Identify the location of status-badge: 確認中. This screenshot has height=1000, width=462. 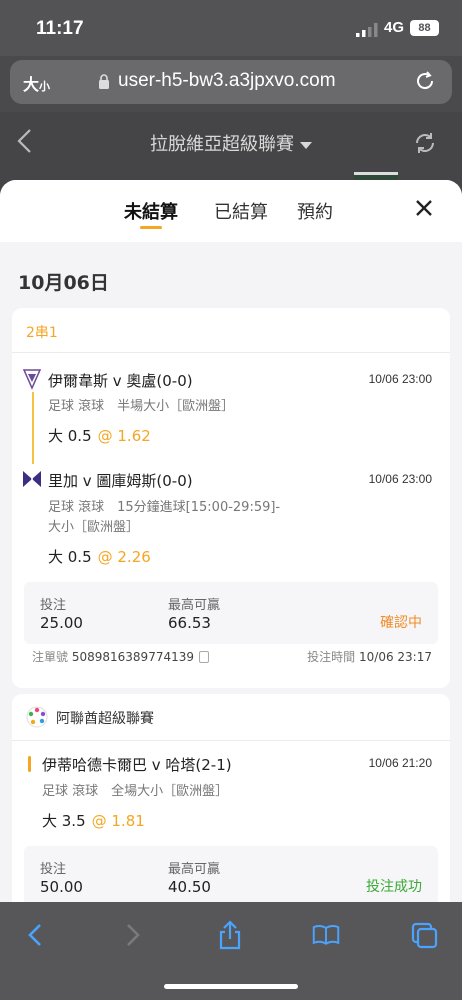
(401, 623).